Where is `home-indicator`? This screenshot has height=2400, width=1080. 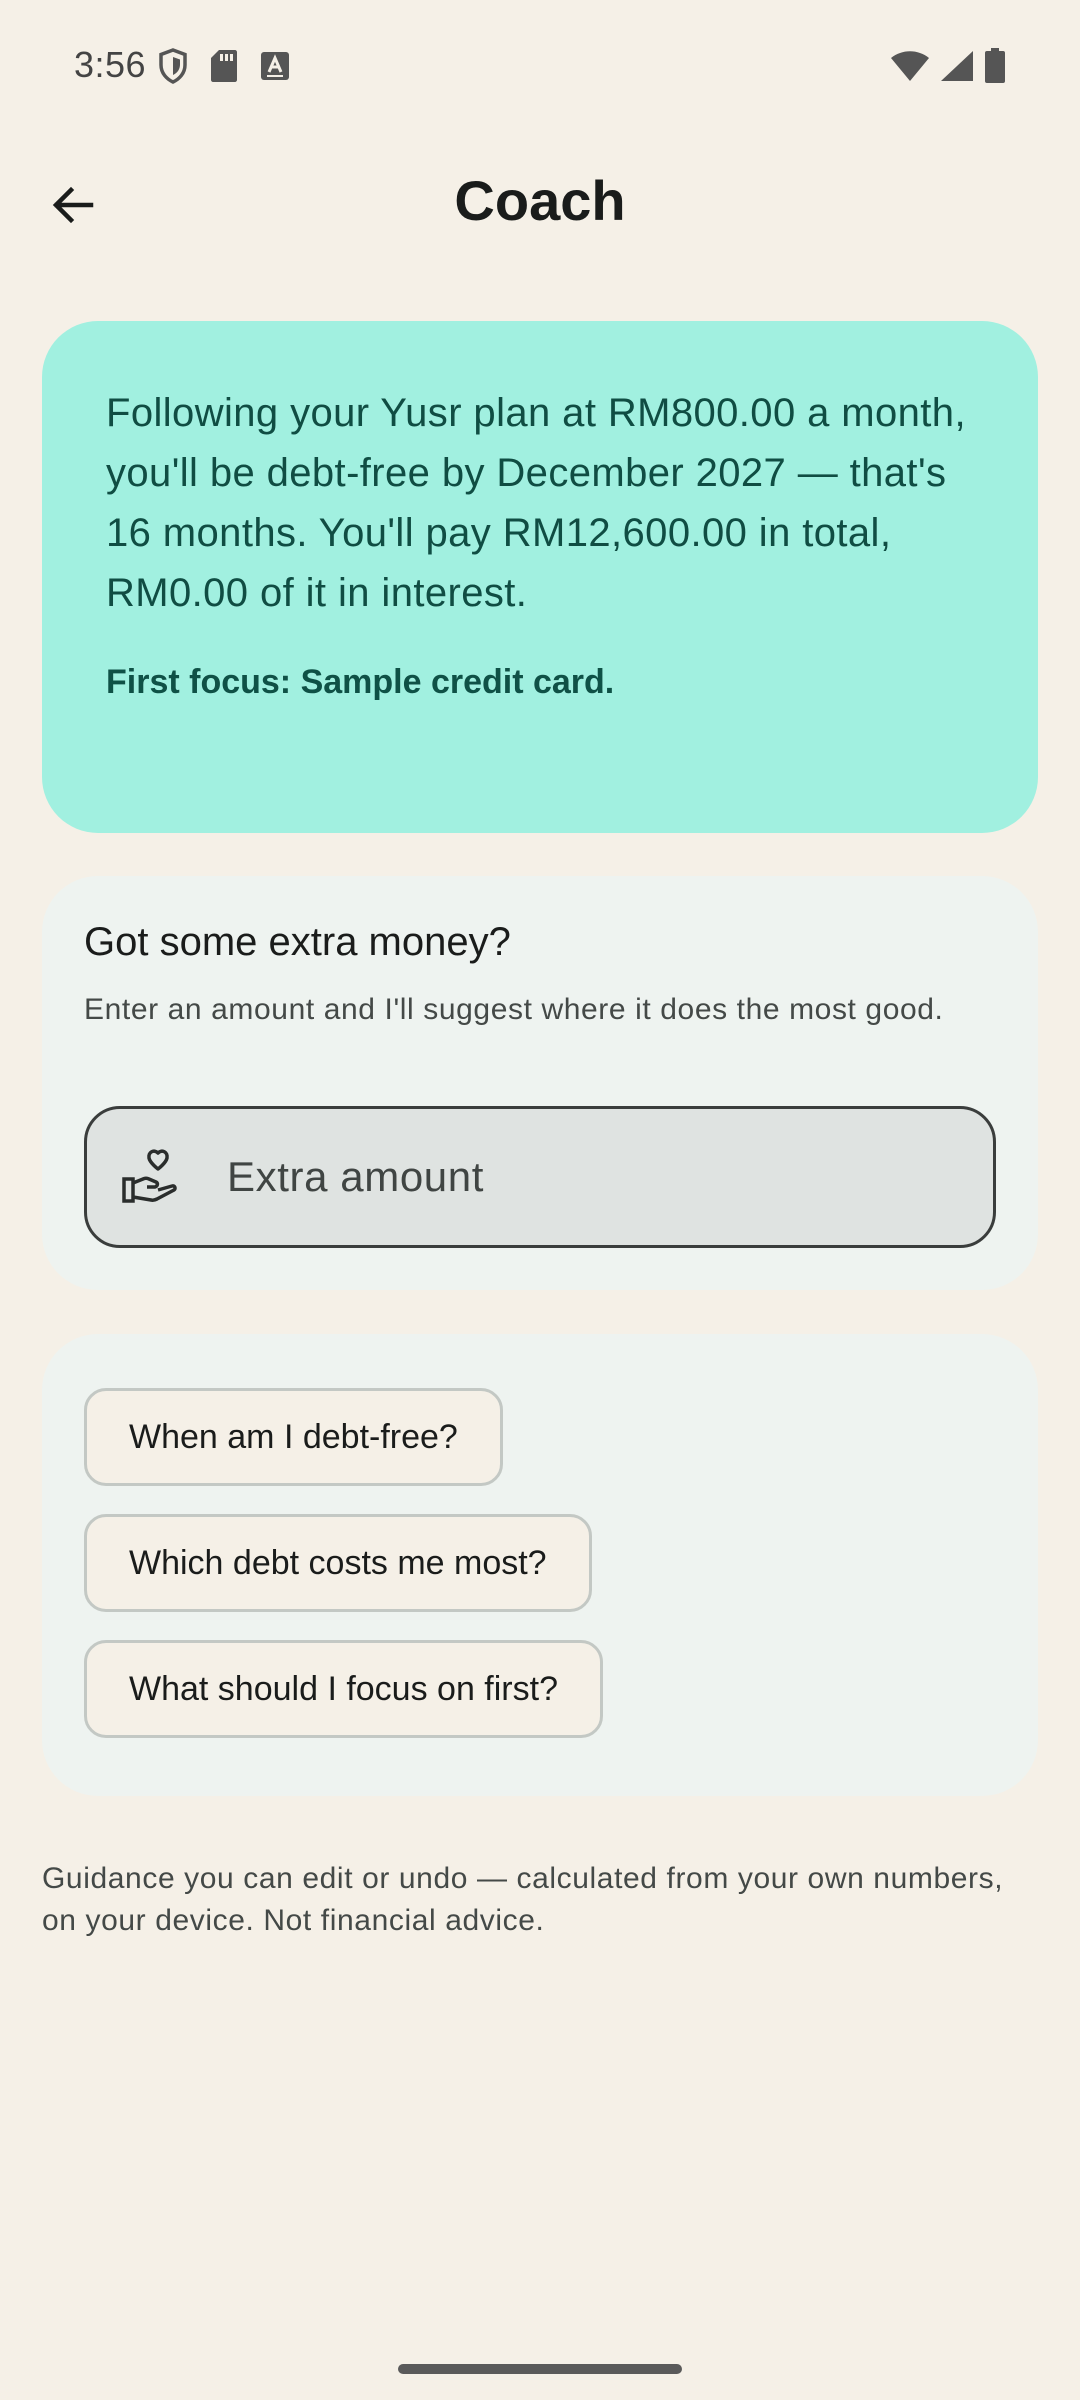
home-indicator is located at coordinates (540, 2369).